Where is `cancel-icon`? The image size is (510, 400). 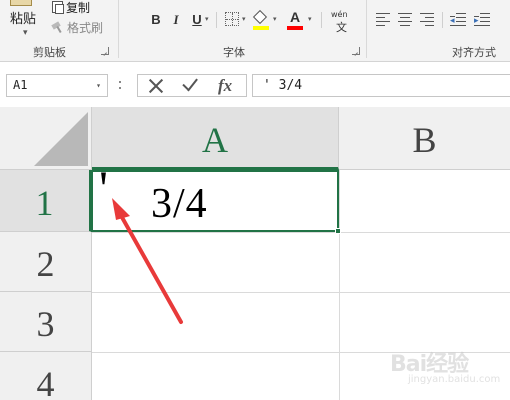
cancel-icon is located at coordinates (156, 86).